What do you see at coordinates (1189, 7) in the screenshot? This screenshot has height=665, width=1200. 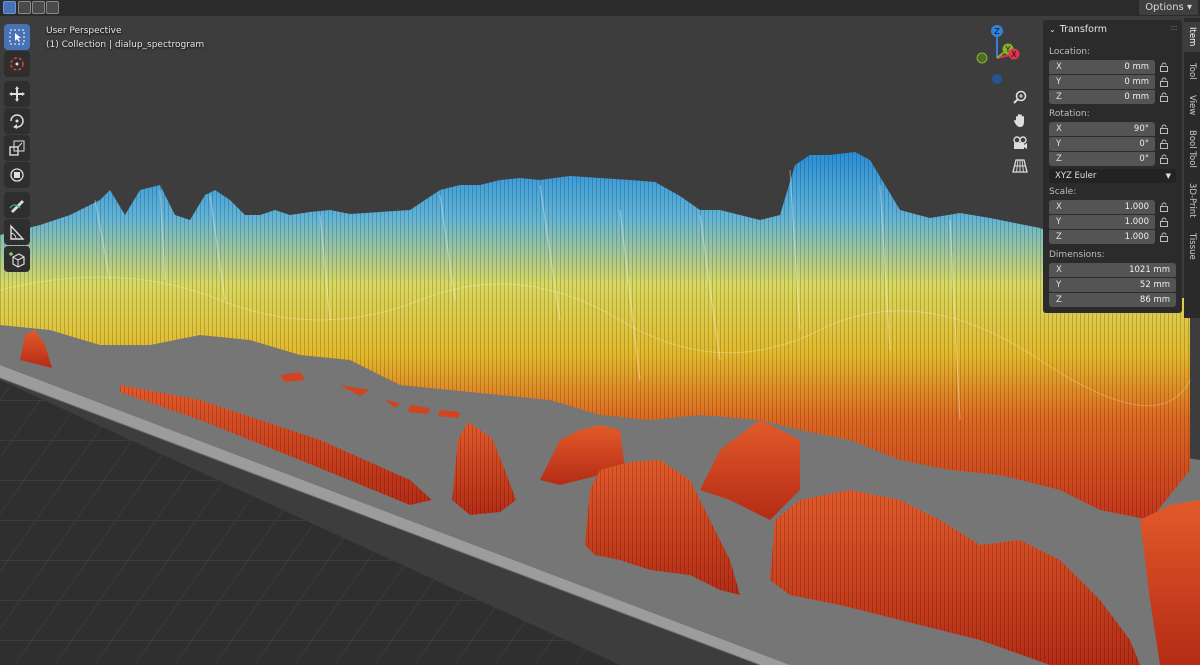 I see `chevron-down-icon: ▾` at bounding box center [1189, 7].